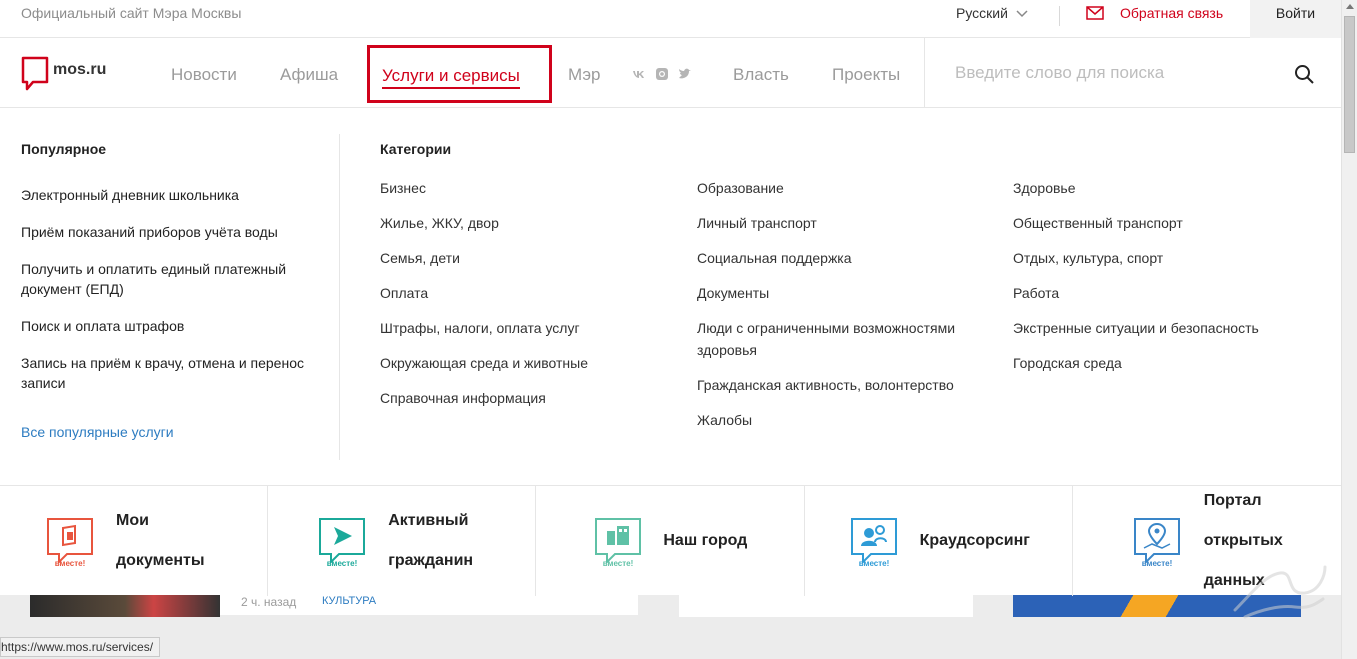  I want to click on news-tag: КУЛЬТУРА, so click(349, 601).